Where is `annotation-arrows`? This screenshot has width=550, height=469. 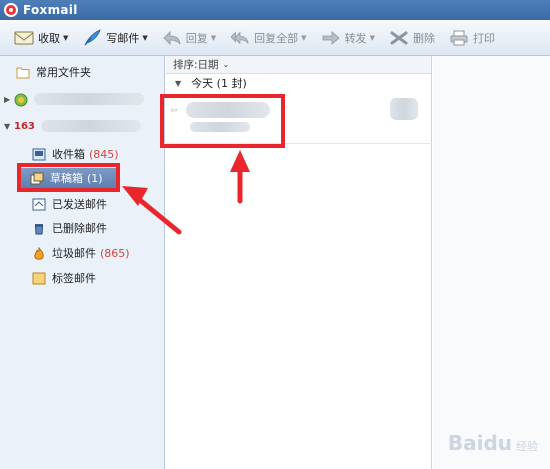
annotation-arrows is located at coordinates (186, 192).